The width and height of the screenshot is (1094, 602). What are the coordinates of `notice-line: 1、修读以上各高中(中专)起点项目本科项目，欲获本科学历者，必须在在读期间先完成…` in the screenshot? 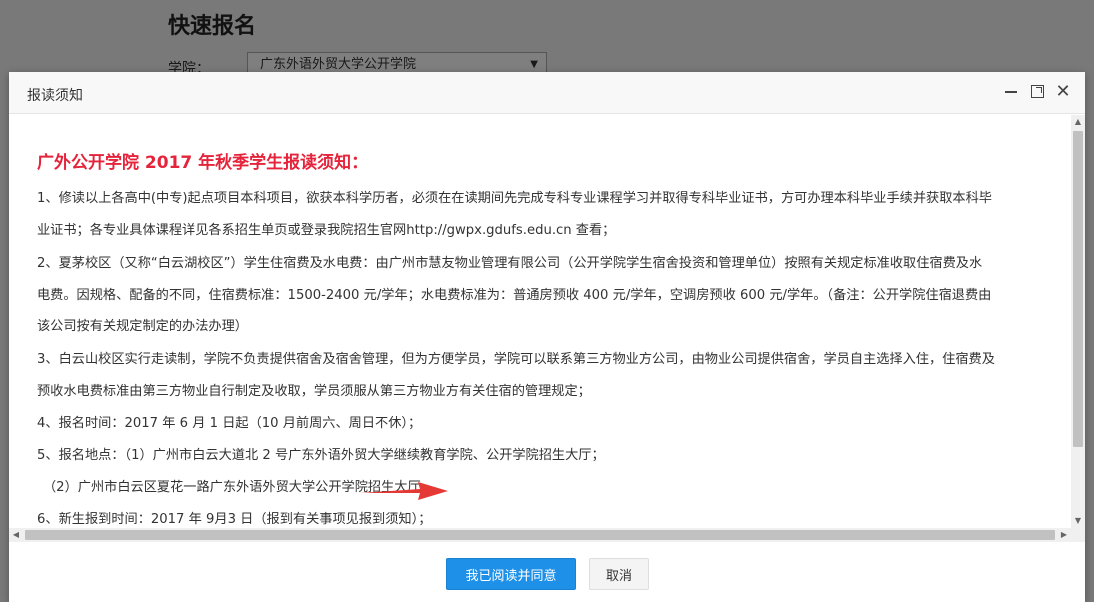 It's located at (514, 198).